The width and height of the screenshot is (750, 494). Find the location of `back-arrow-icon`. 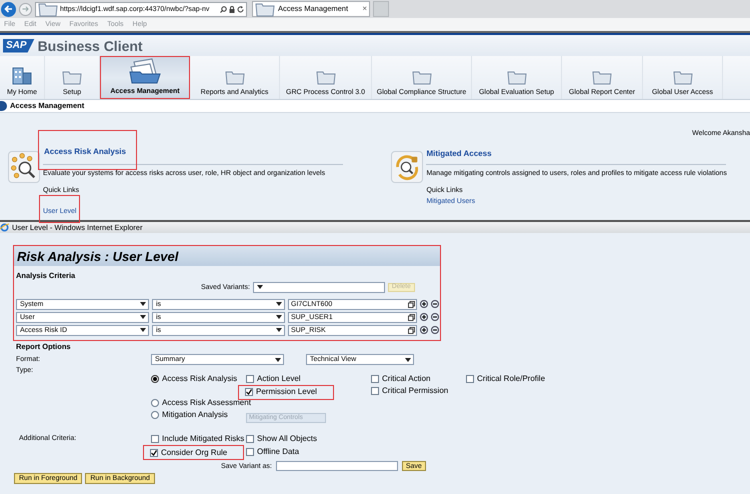

back-arrow-icon is located at coordinates (8, 9).